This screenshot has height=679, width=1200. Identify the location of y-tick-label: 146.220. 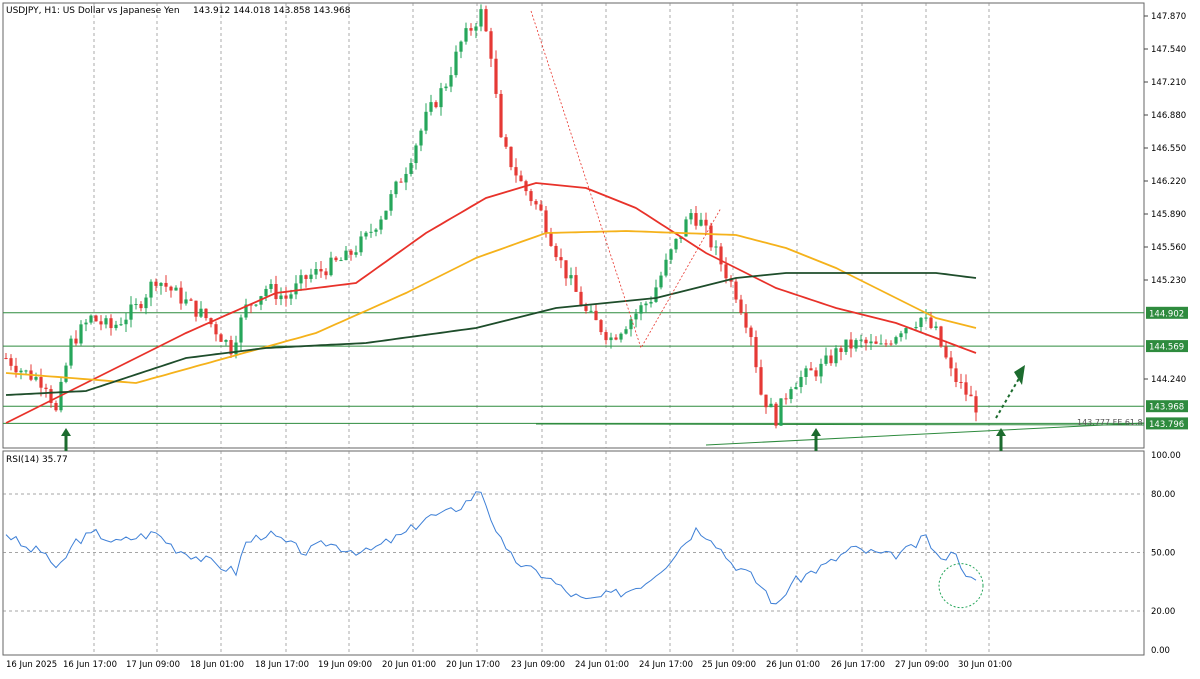
(1168, 182).